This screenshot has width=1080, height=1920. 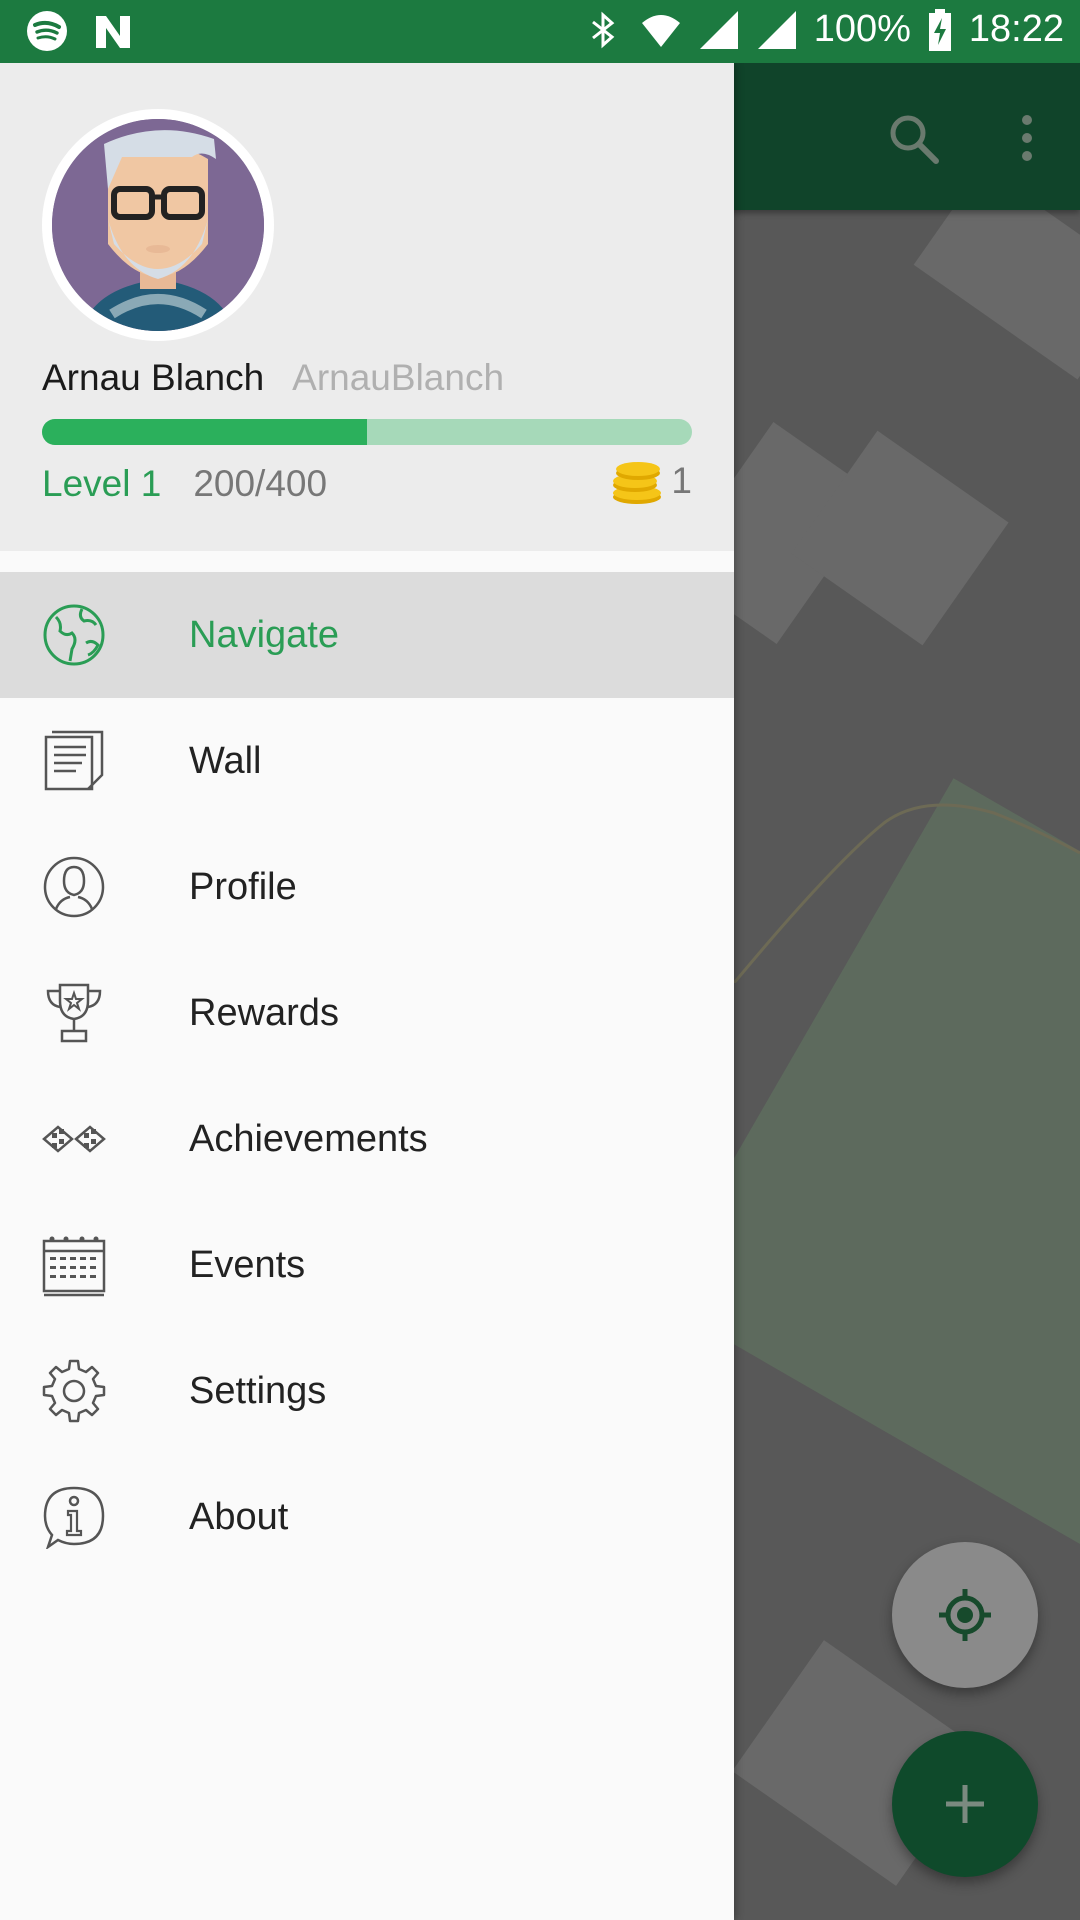 I want to click on xp-progress-bar, so click(x=367, y=432).